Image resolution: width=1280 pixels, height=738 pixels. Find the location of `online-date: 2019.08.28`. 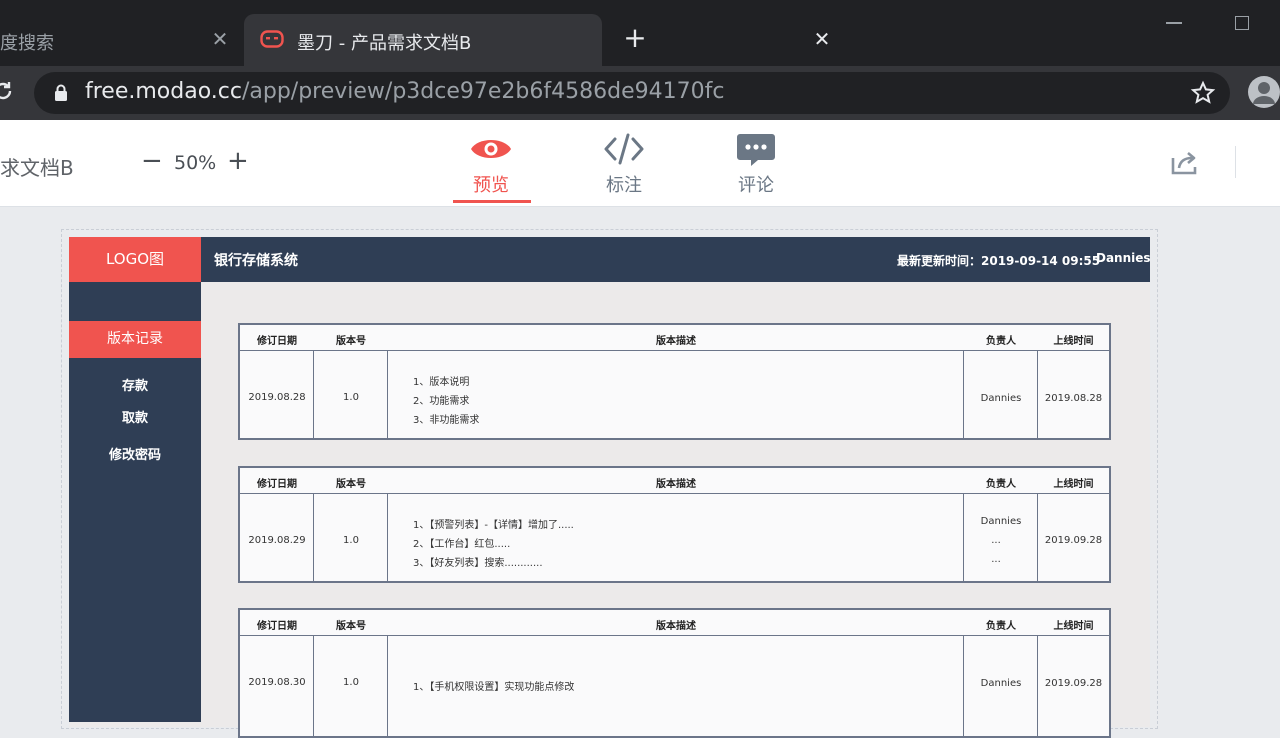

online-date: 2019.08.28 is located at coordinates (1073, 398).